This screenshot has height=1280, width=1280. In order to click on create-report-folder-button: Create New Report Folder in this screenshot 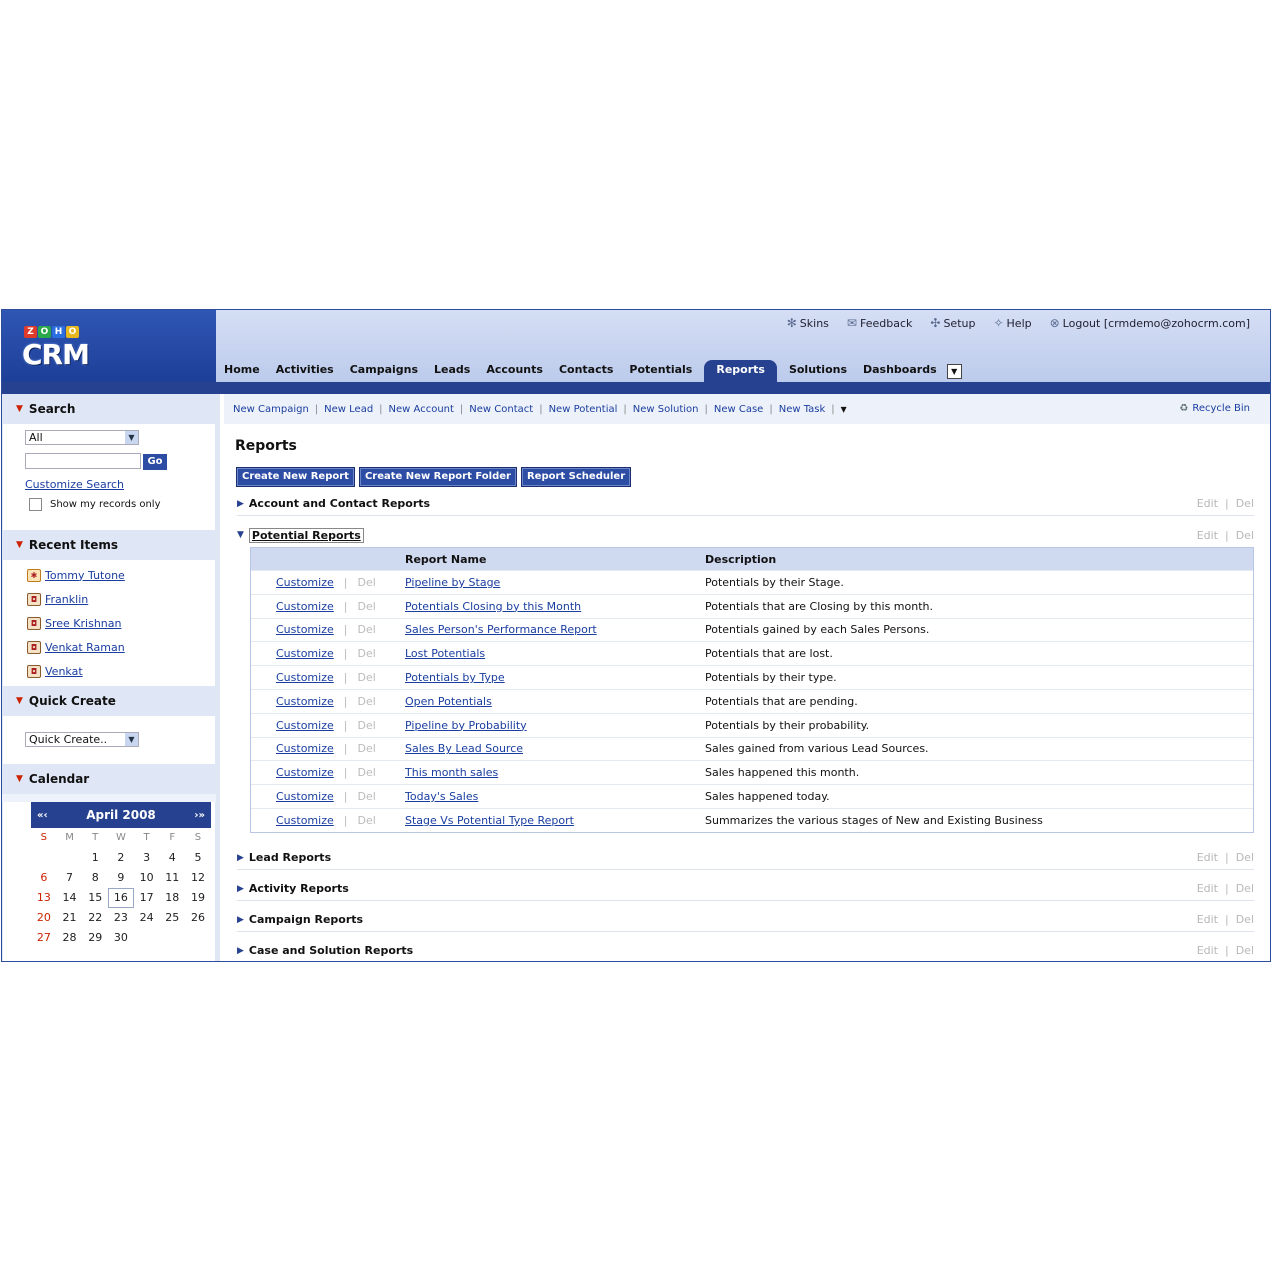, I will do `click(437, 477)`.